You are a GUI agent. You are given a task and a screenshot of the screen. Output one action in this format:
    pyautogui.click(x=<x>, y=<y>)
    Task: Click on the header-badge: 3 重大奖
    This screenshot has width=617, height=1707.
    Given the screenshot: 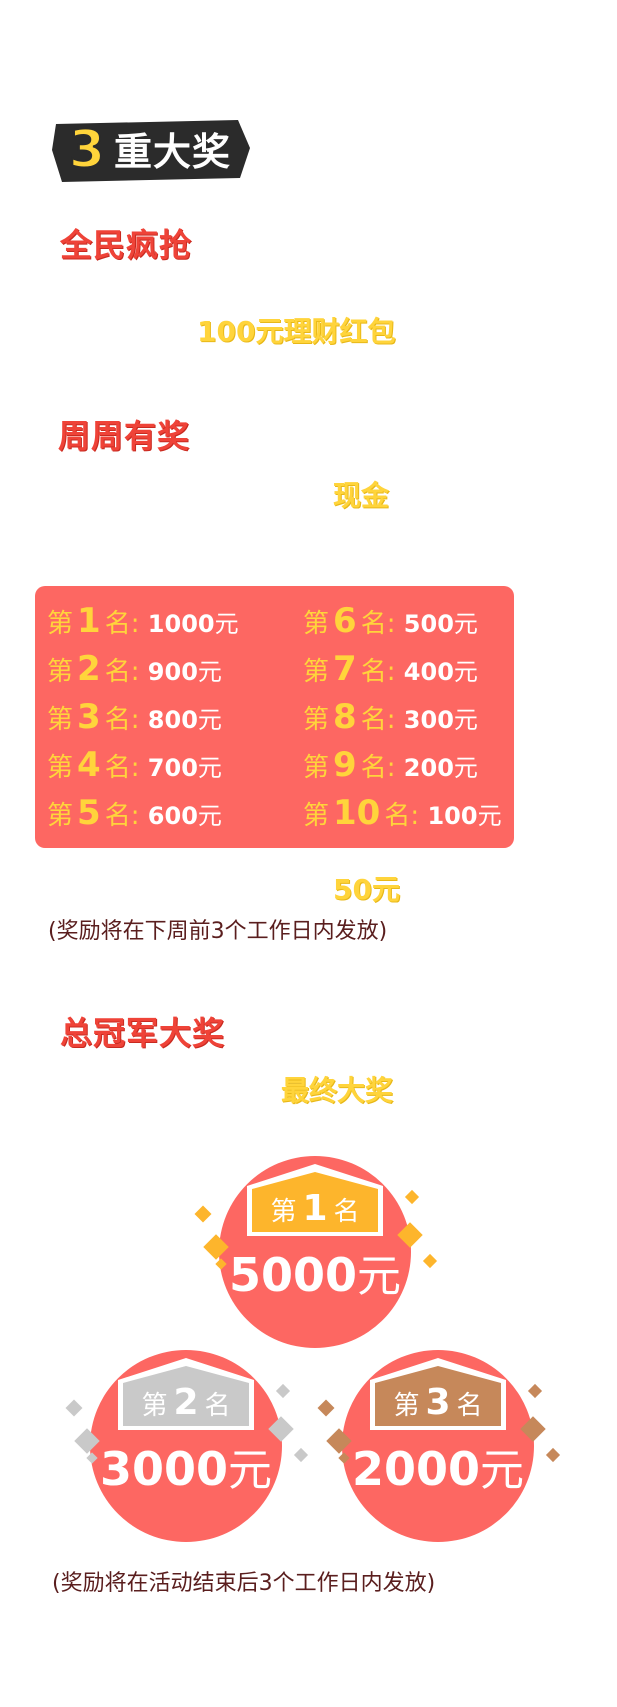 What is the action you would take?
    pyautogui.click(x=153, y=151)
    